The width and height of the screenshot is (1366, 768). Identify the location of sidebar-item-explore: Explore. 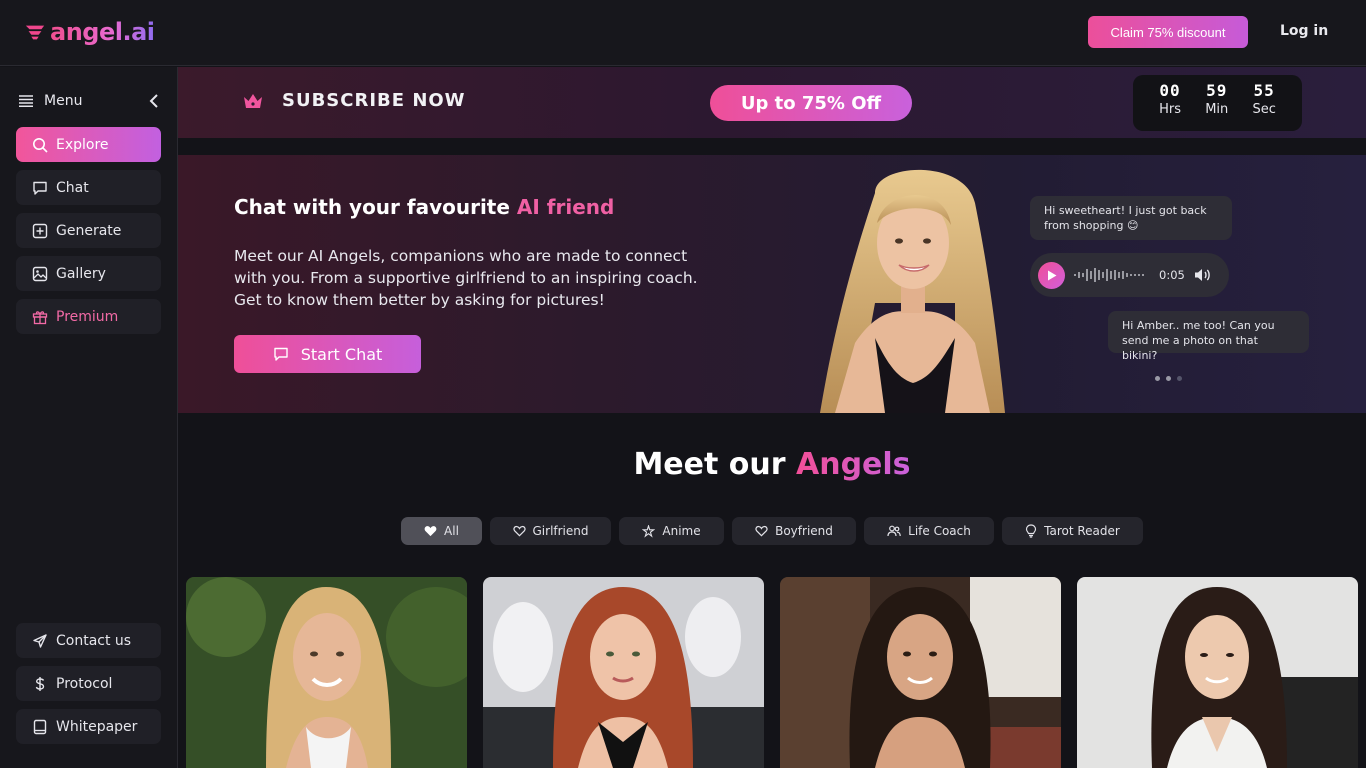
(88, 144).